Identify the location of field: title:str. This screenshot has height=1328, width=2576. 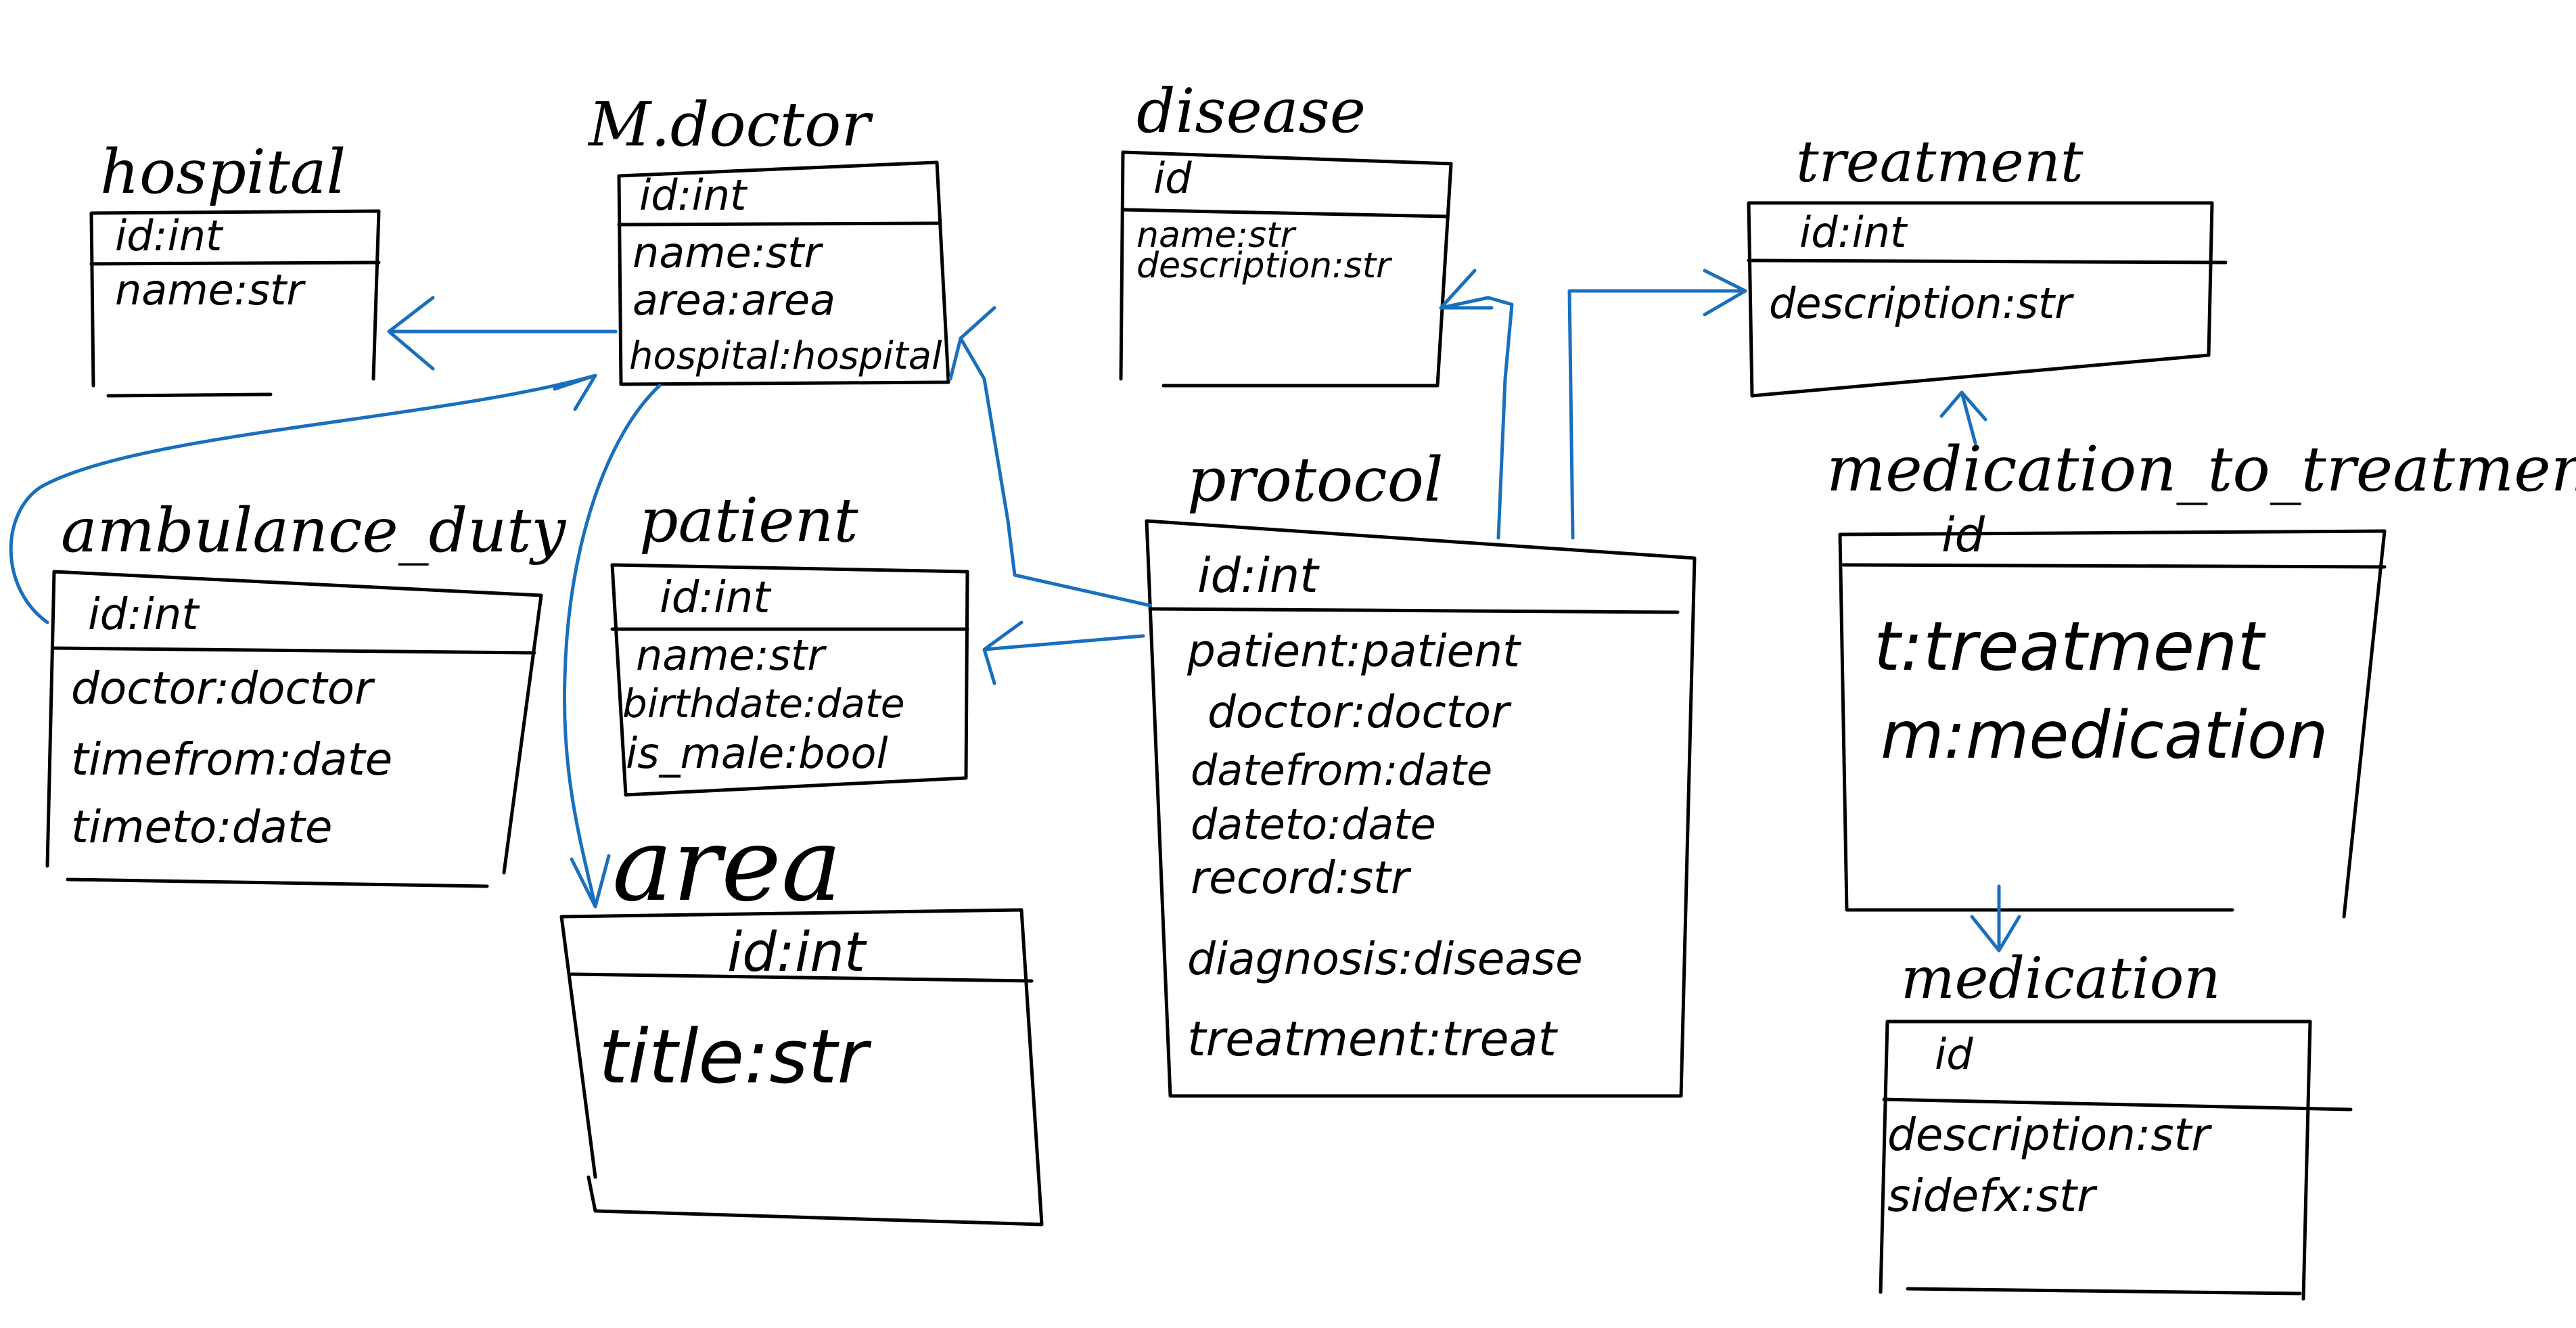
(735, 1056).